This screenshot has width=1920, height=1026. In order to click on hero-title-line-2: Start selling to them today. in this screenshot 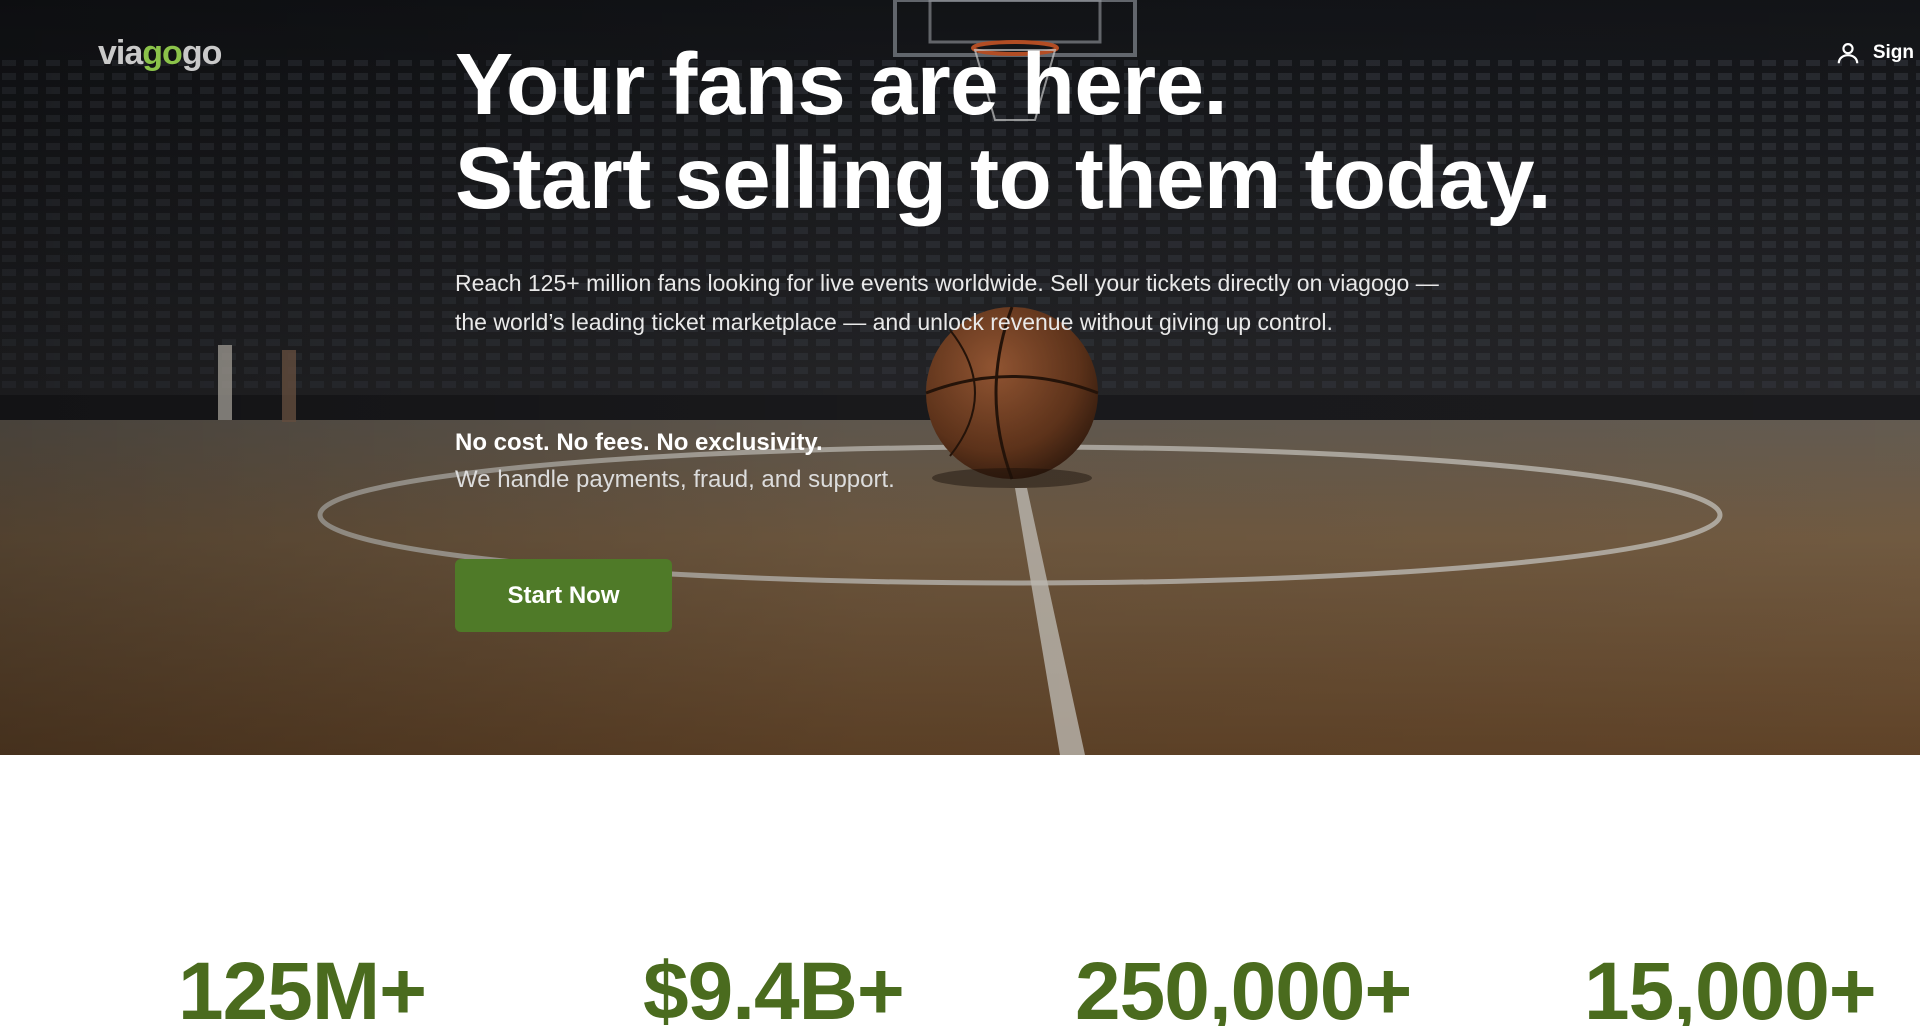, I will do `click(1003, 178)`.